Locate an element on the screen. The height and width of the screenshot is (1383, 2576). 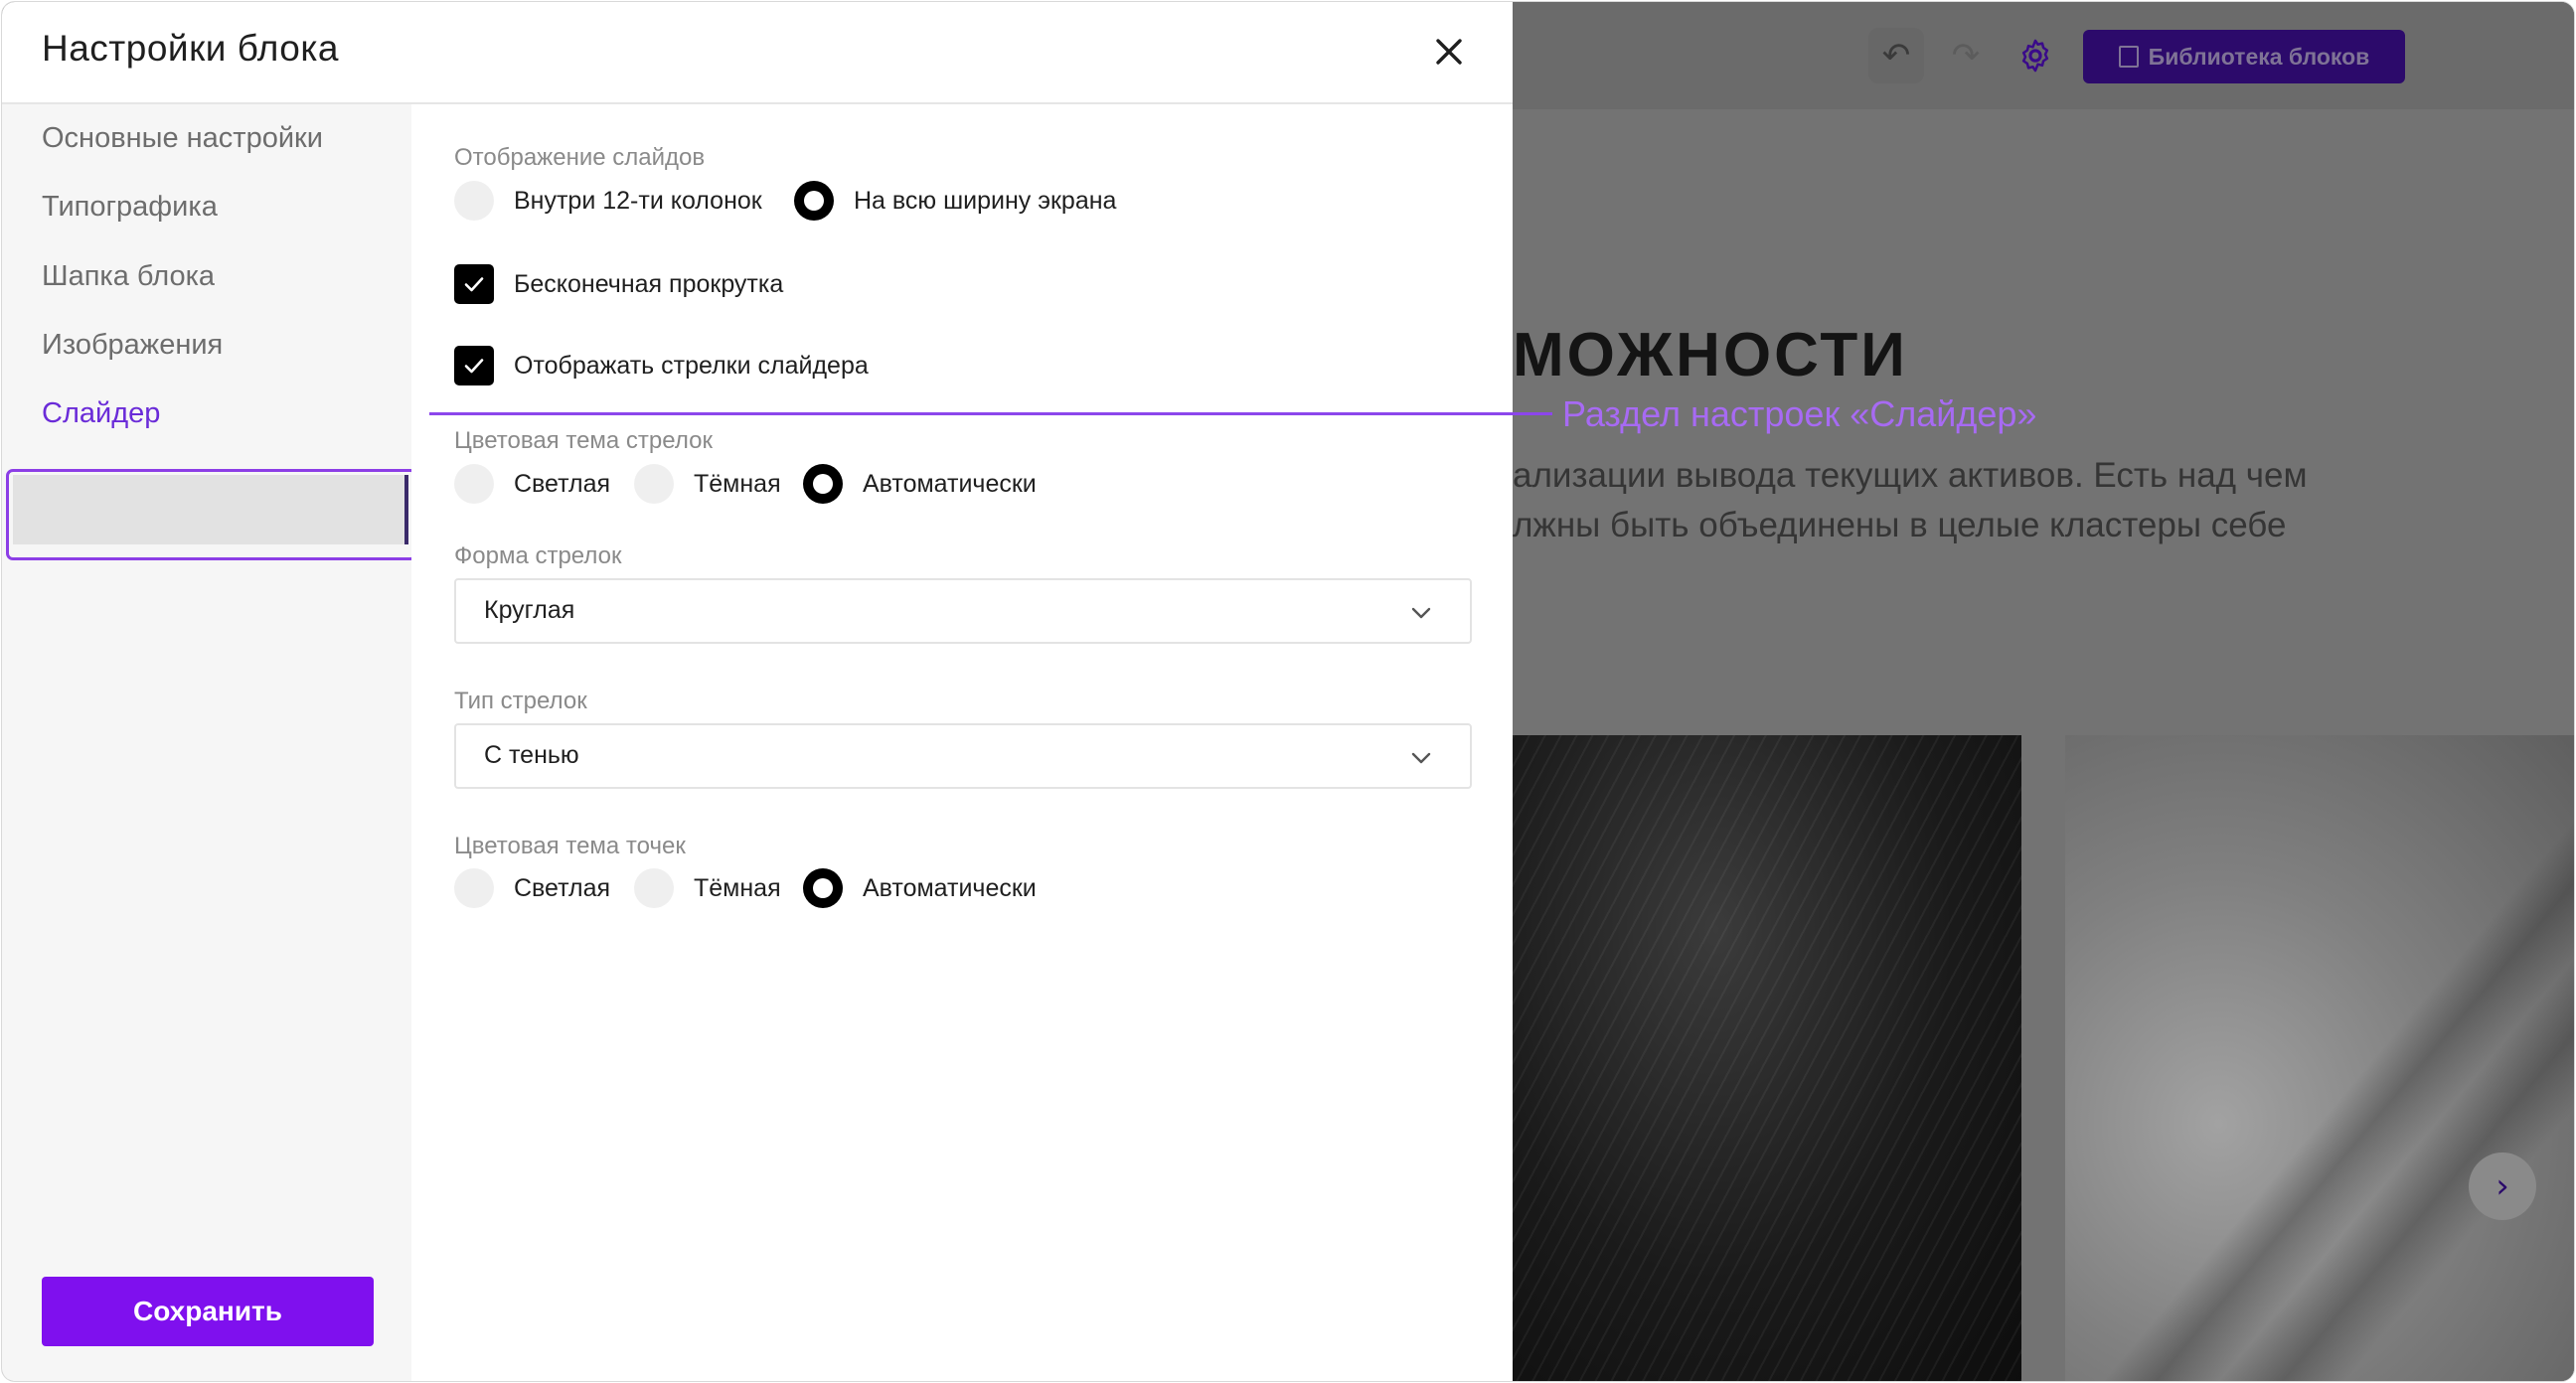
radio-inside-columns is located at coordinates (474, 201).